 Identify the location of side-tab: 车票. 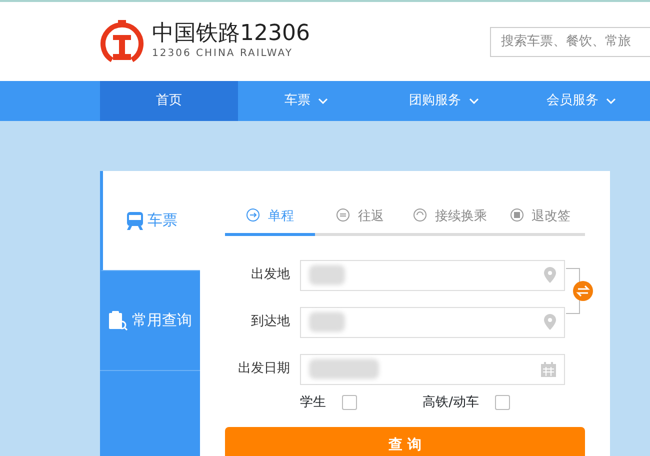
(150, 221).